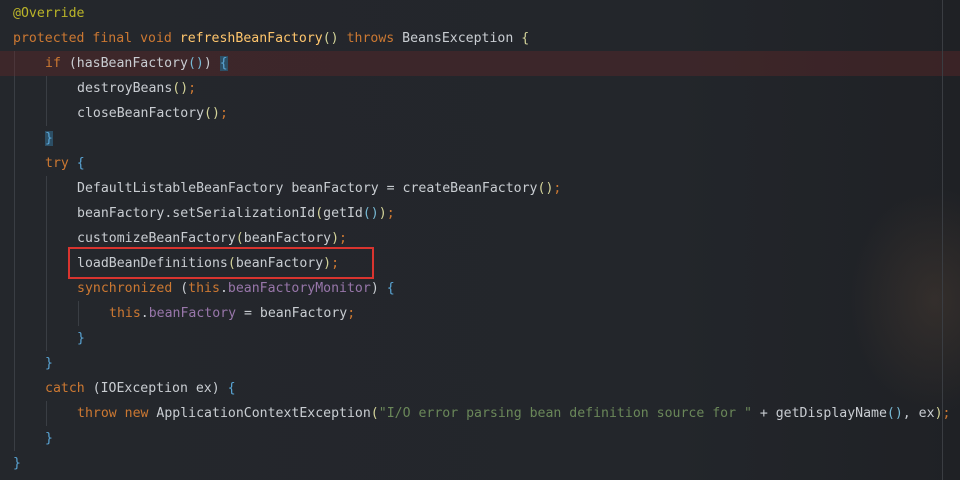 This screenshot has width=960, height=480. What do you see at coordinates (49, 13) in the screenshot?
I see `code-token: @Override` at bounding box center [49, 13].